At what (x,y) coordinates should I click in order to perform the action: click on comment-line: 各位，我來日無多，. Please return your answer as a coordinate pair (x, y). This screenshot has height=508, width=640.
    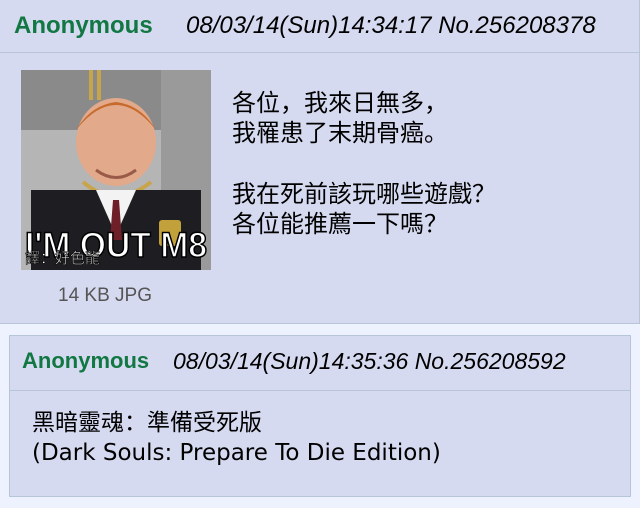
    Looking at the image, I should click on (340, 103).